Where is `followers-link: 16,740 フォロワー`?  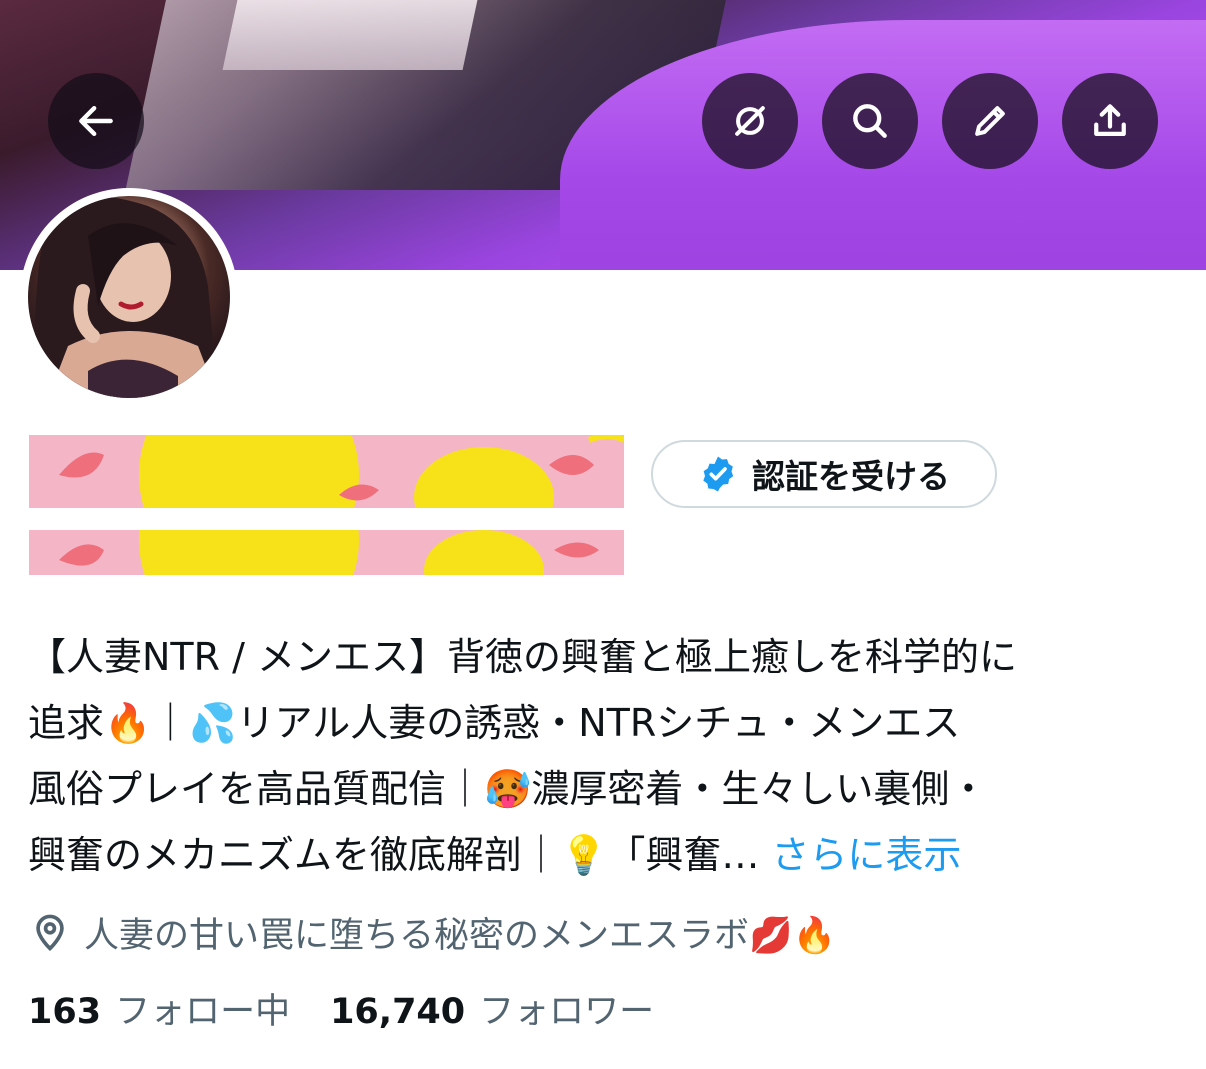 followers-link: 16,740 フォロワー is located at coordinates (492, 1008).